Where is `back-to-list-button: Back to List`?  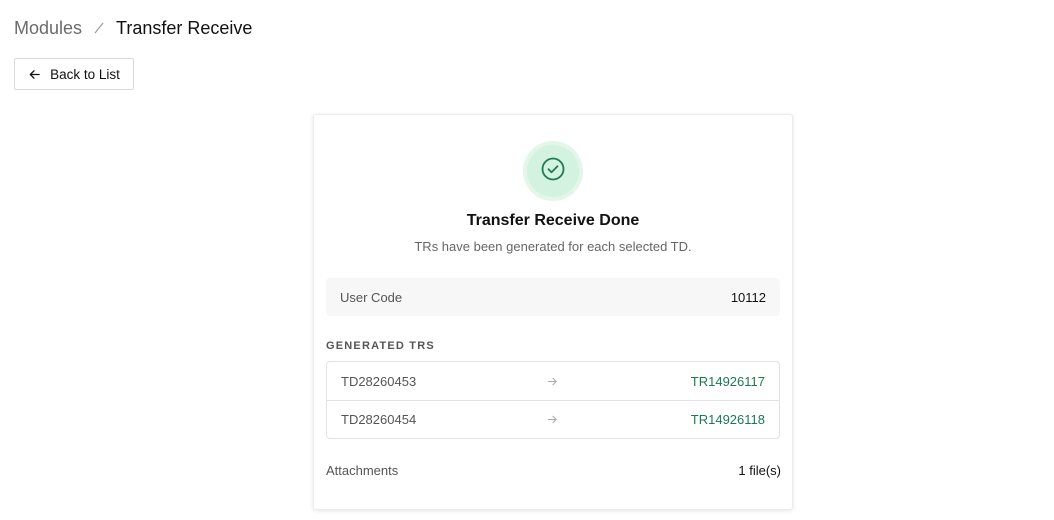
back-to-list-button: Back to List is located at coordinates (74, 74).